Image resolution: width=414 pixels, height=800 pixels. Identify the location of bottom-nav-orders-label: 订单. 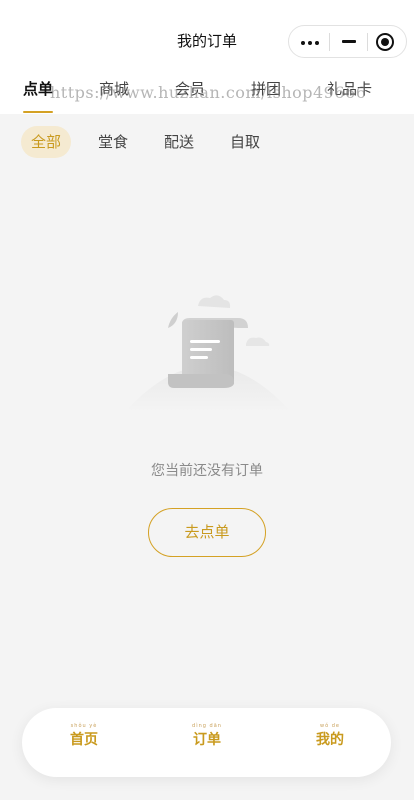
(207, 740).